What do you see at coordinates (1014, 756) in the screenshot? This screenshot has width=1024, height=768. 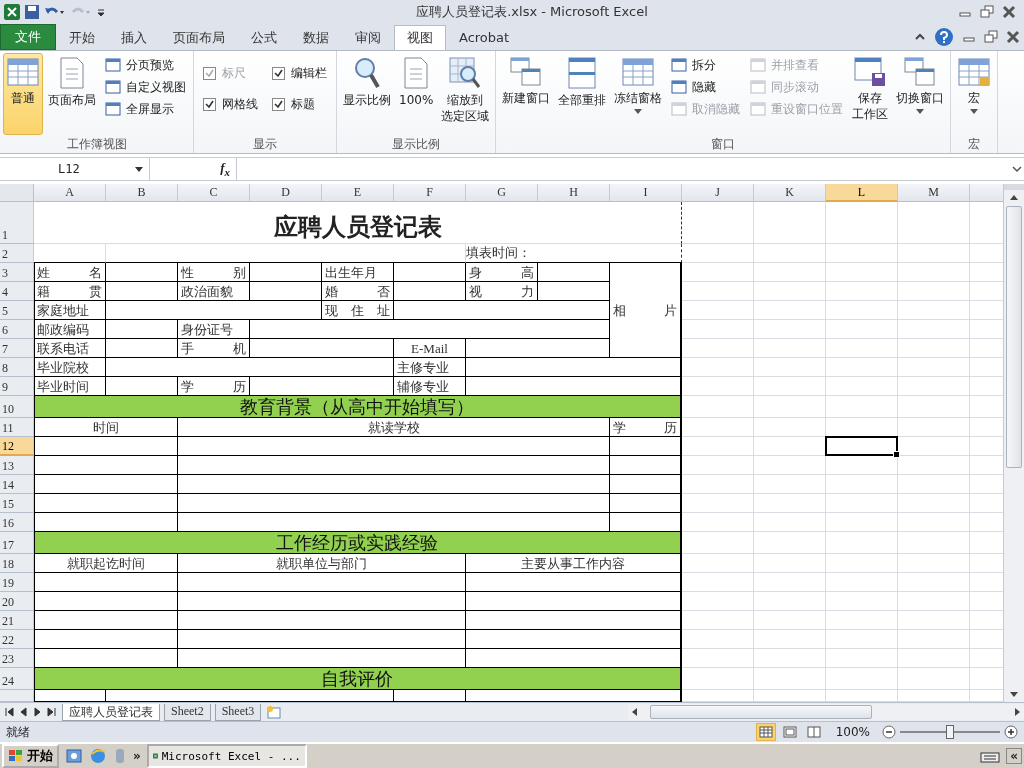 I see `tray-toggle: «` at bounding box center [1014, 756].